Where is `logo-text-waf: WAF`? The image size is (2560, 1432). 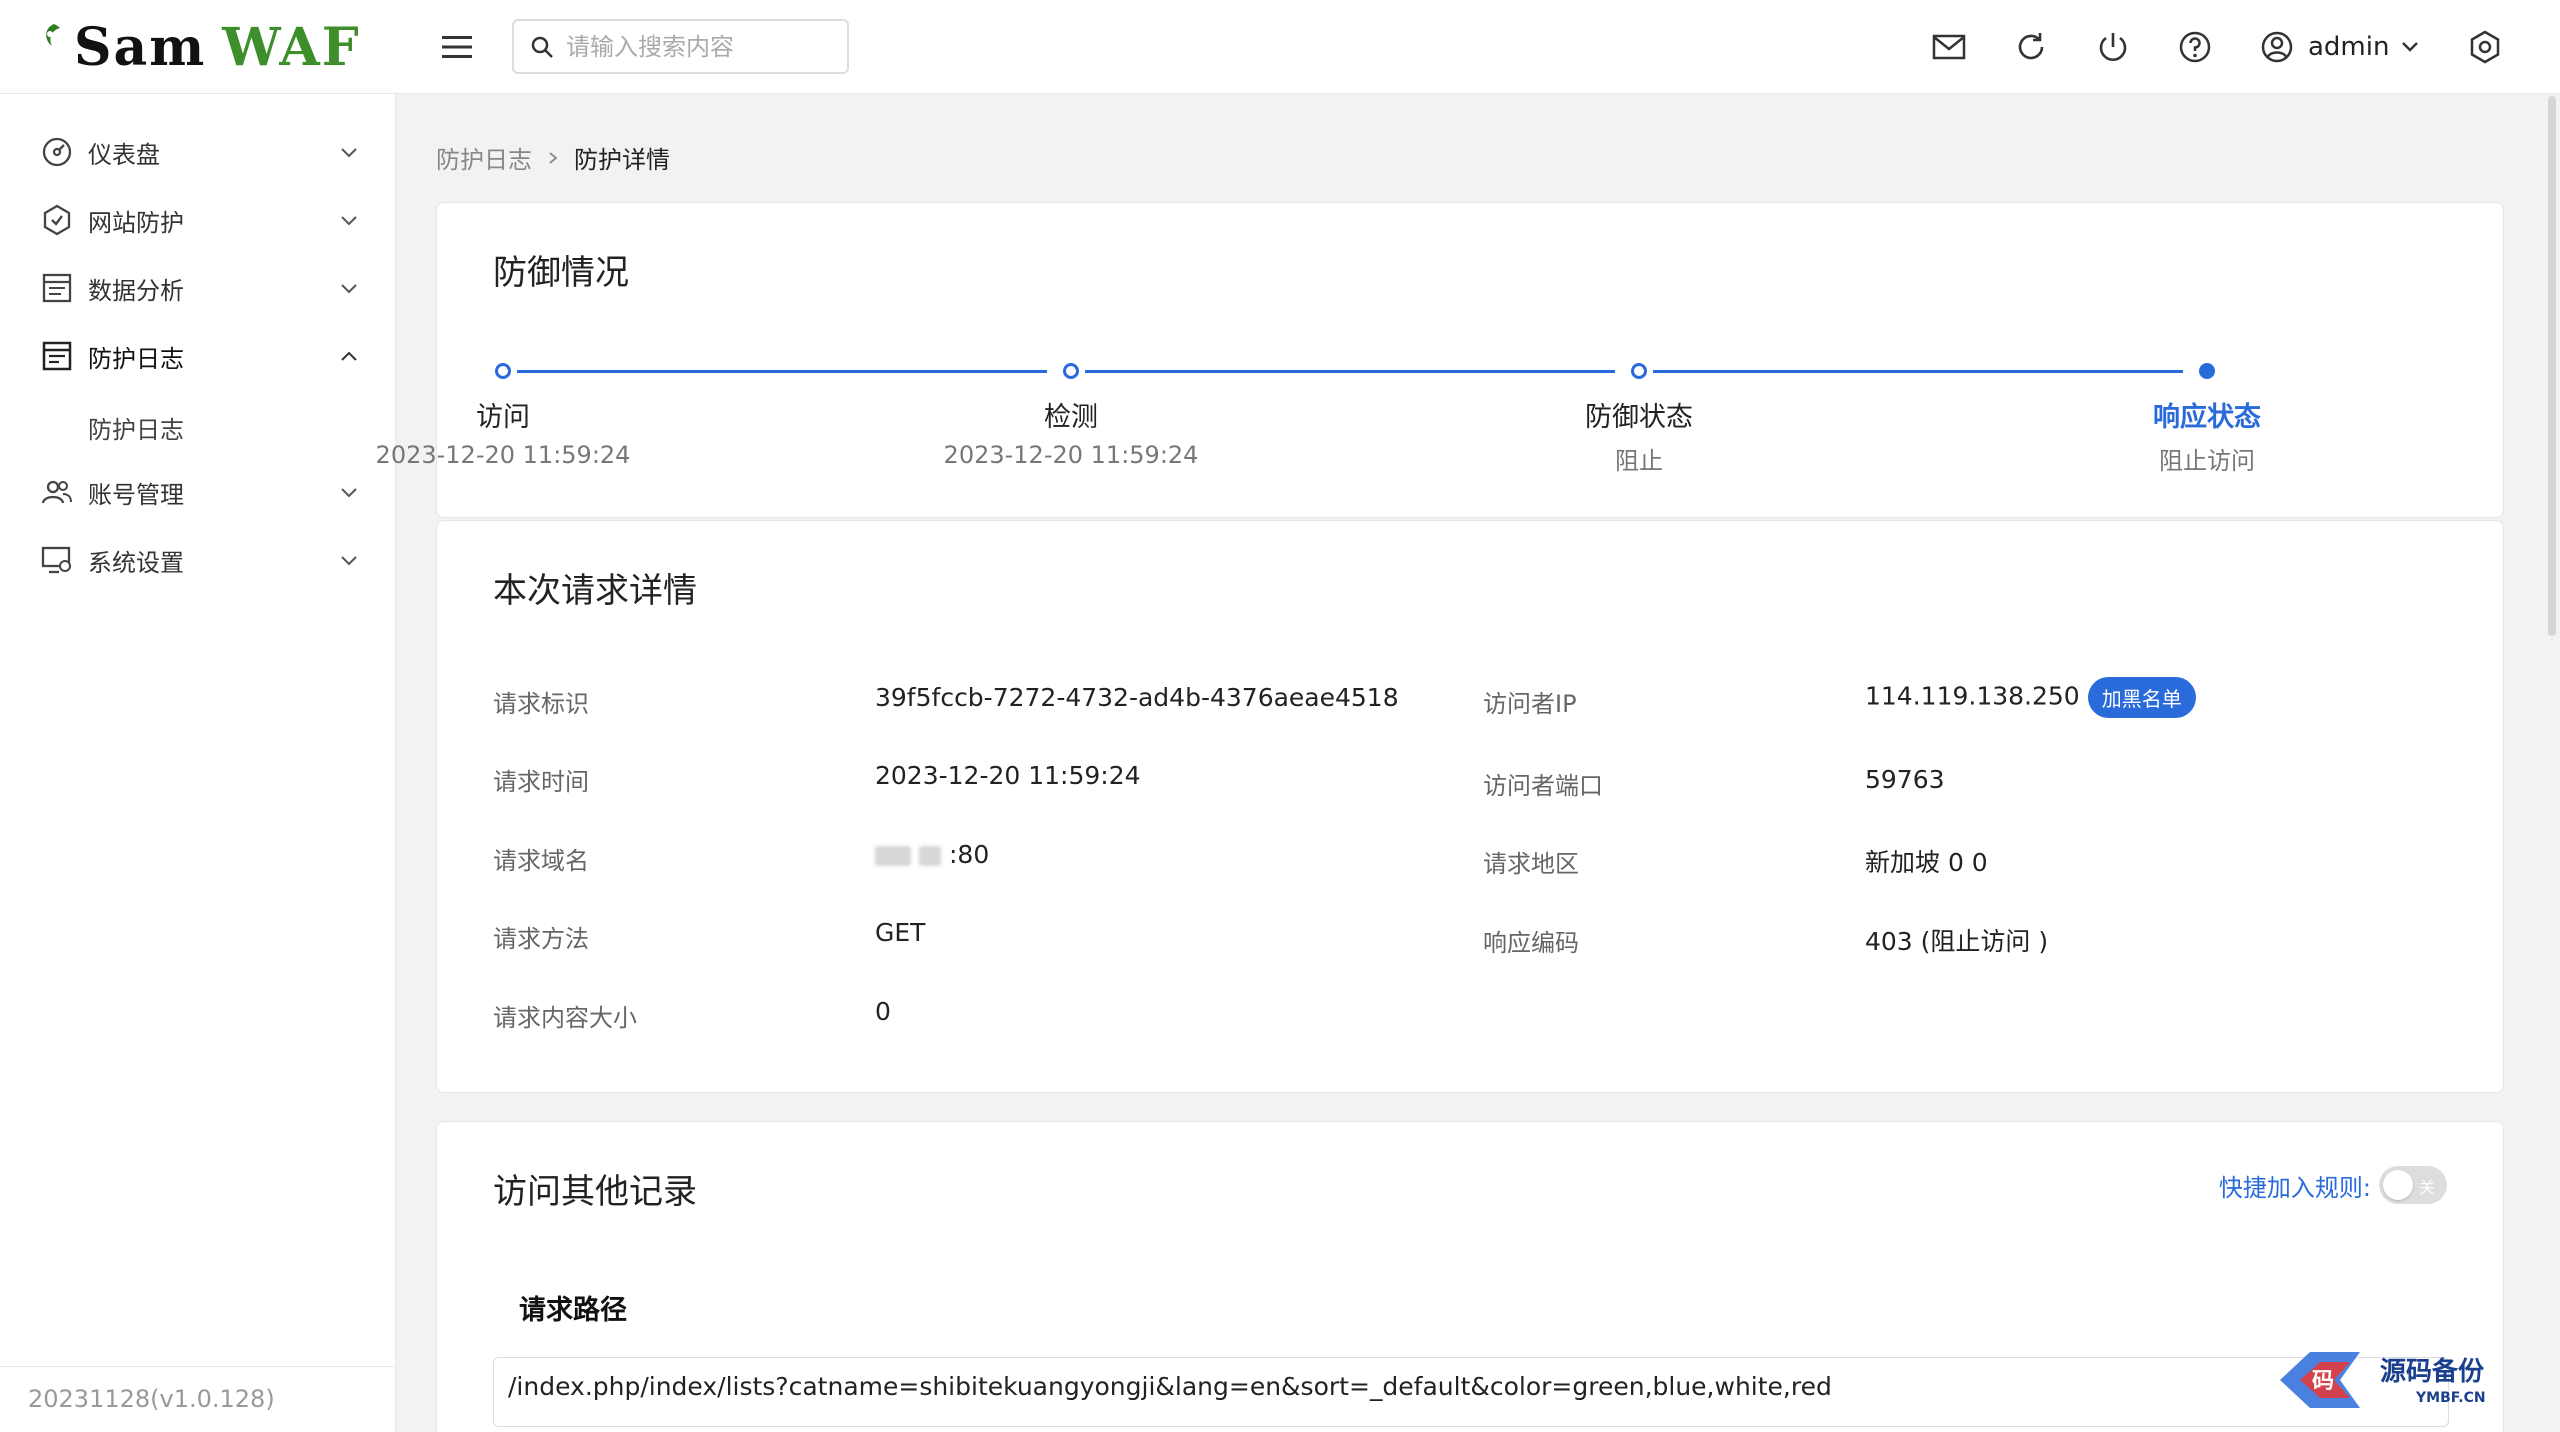
logo-text-waf: WAF is located at coordinates (291, 47).